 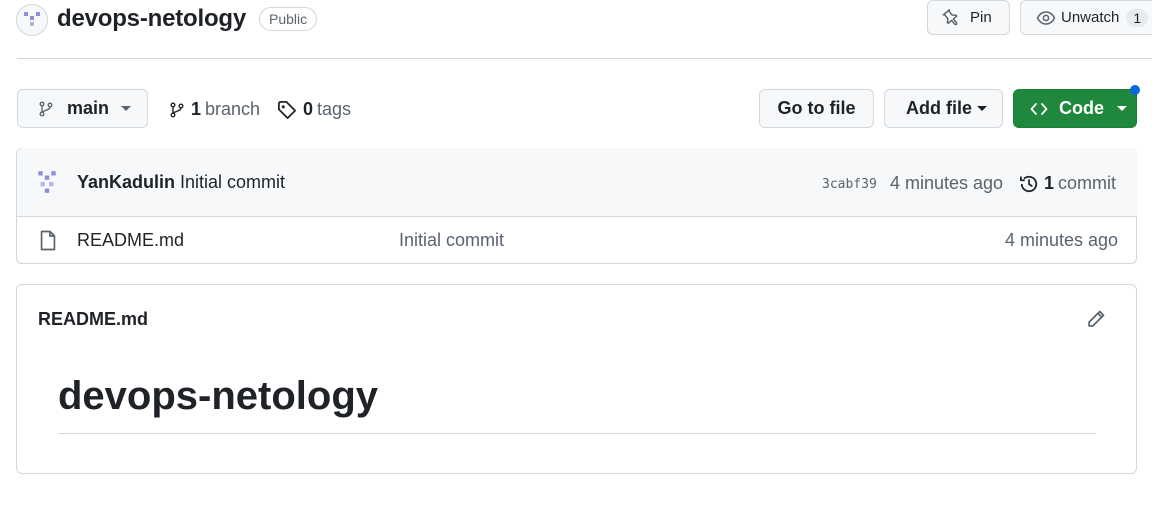 What do you see at coordinates (451, 240) in the screenshot?
I see `file-commit-message: Initial commit` at bounding box center [451, 240].